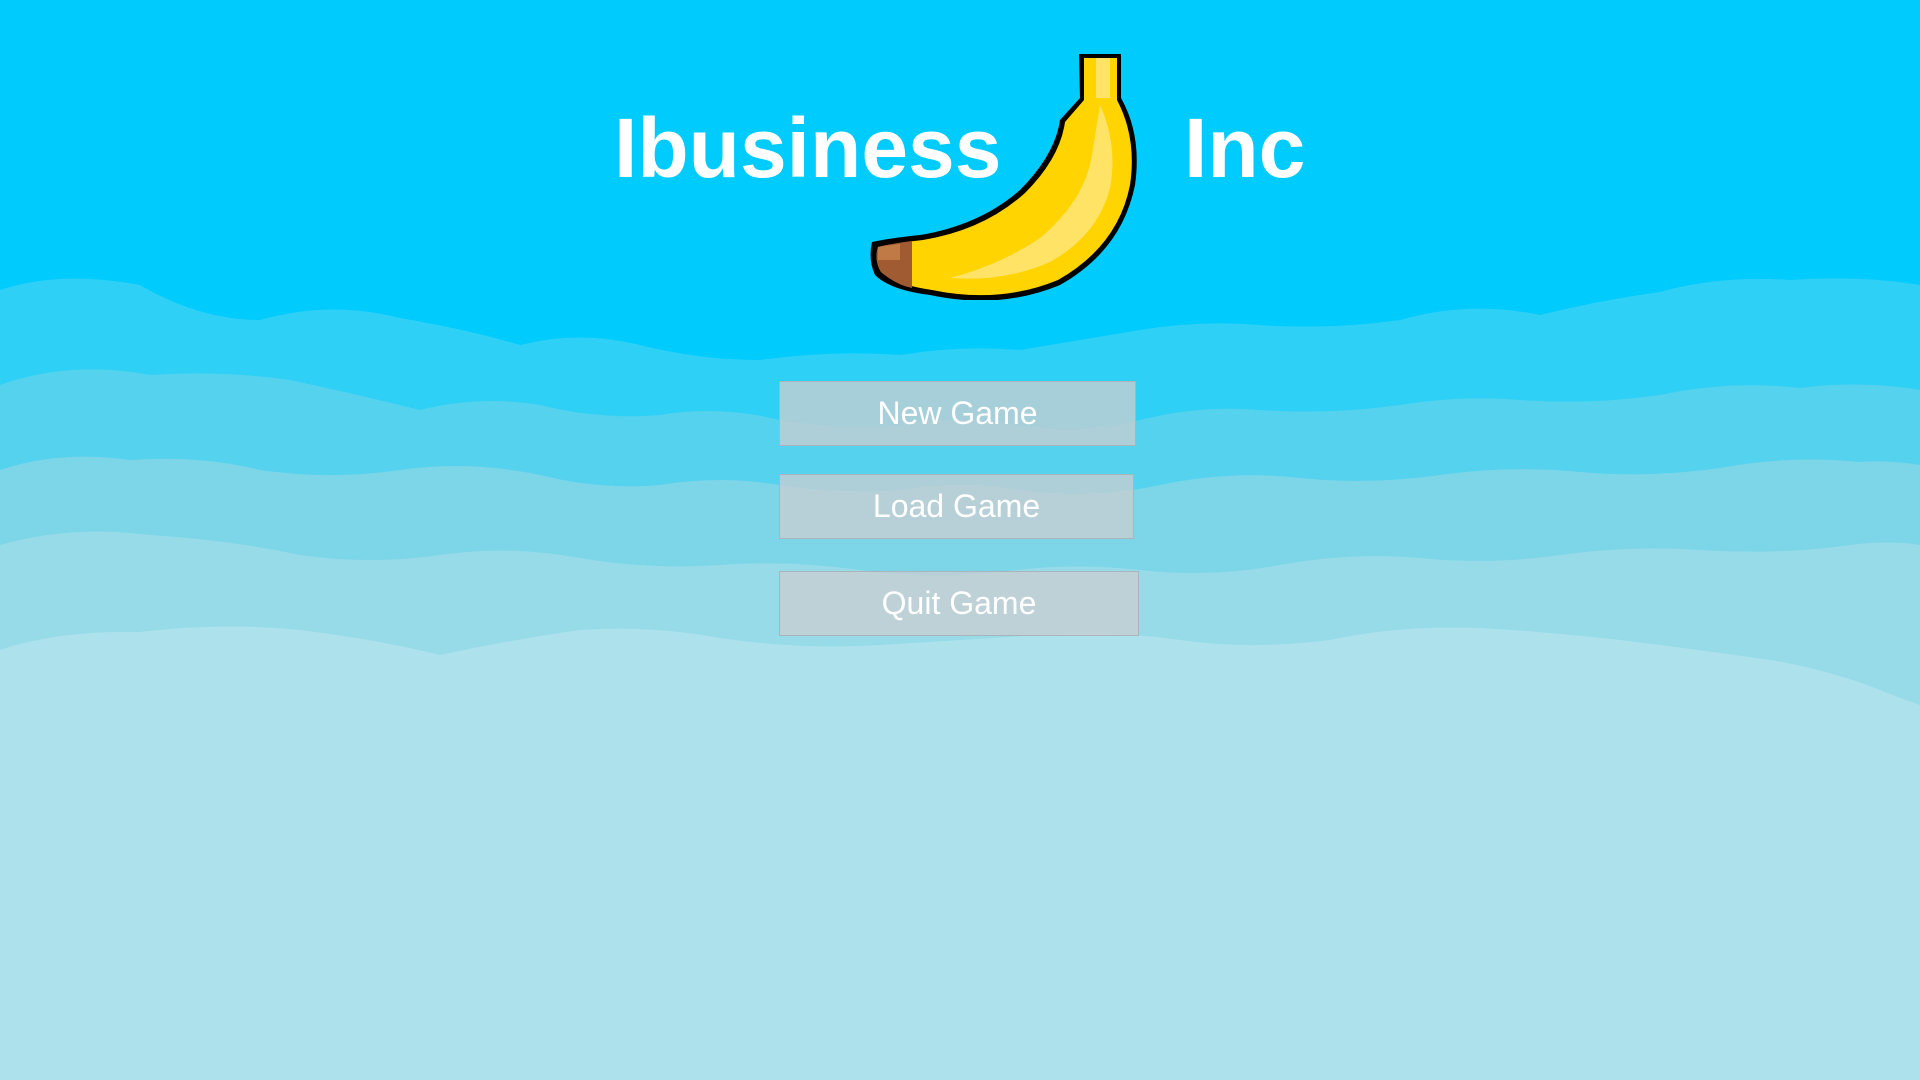 This screenshot has width=1920, height=1080. What do you see at coordinates (1245, 148) in the screenshot?
I see `title-right-word: Inc` at bounding box center [1245, 148].